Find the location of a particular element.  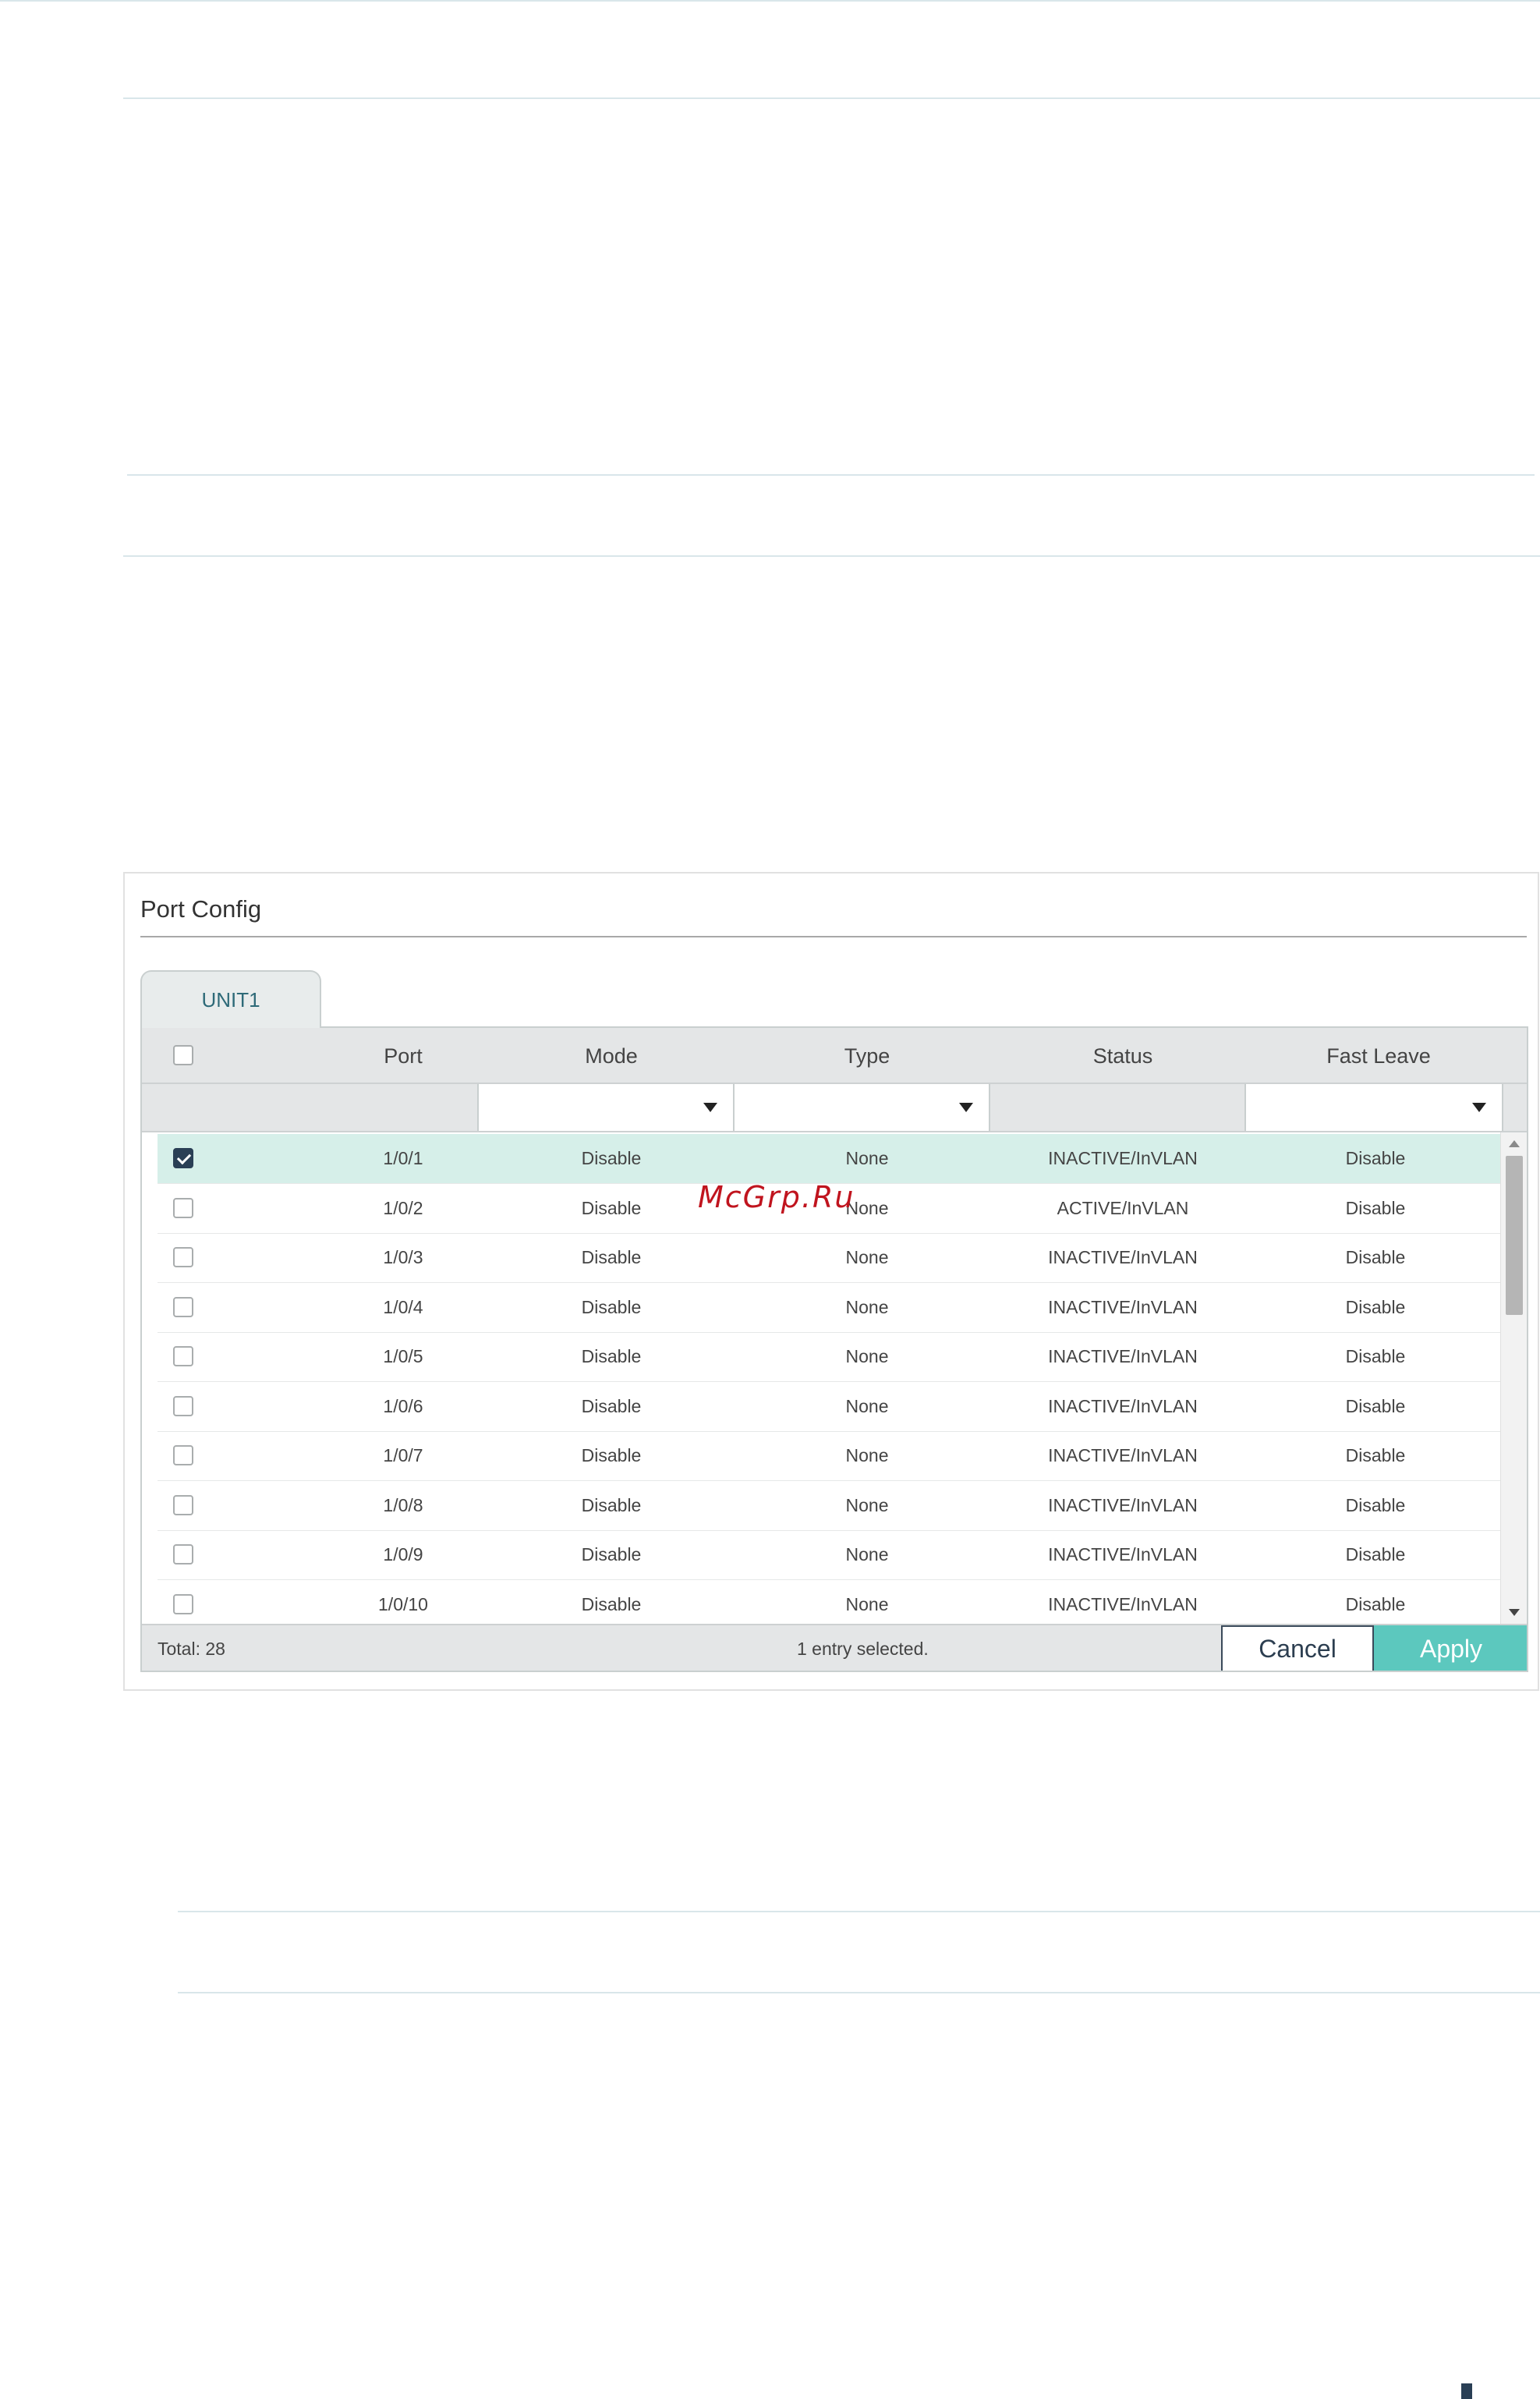

port-cell: 1/0/10 is located at coordinates (403, 1604).